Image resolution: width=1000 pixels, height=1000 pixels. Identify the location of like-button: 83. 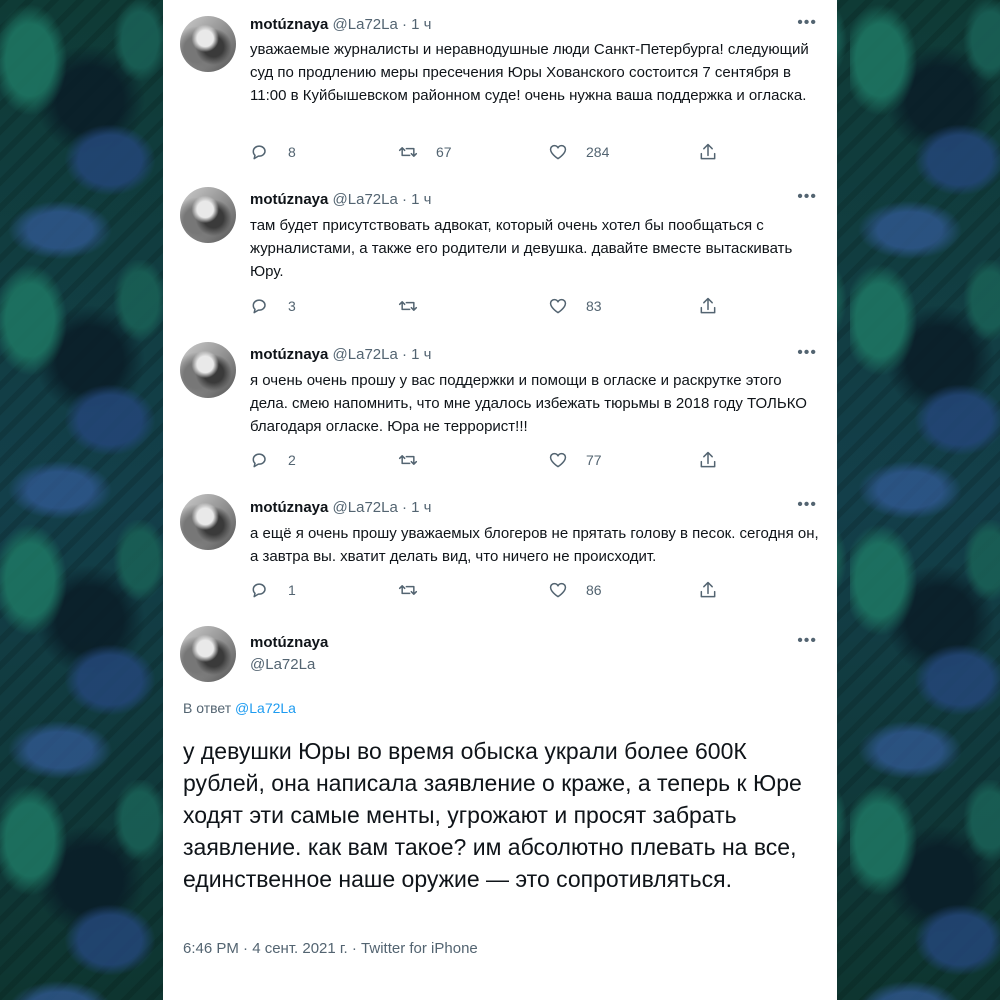
(575, 306).